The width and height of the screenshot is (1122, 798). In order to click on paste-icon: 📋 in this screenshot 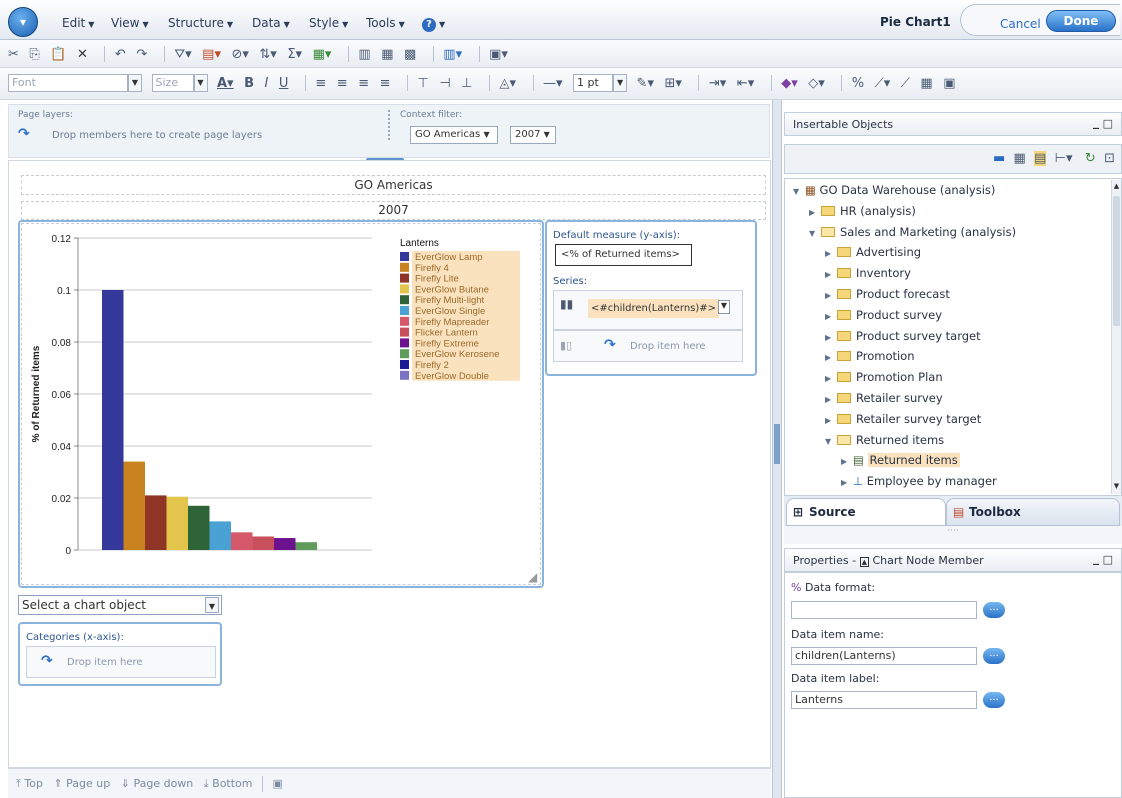, I will do `click(58, 54)`.